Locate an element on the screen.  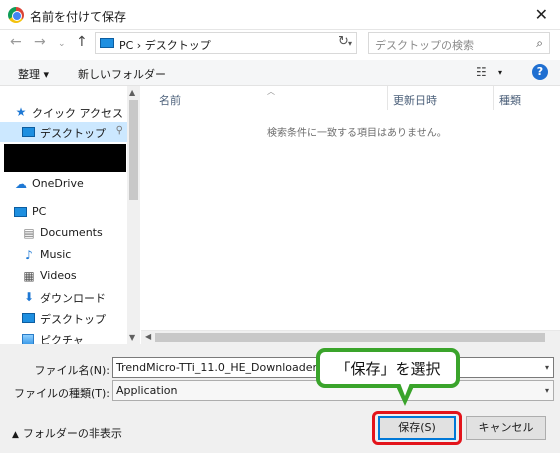
pc-monitor-icon is located at coordinates (107, 43).